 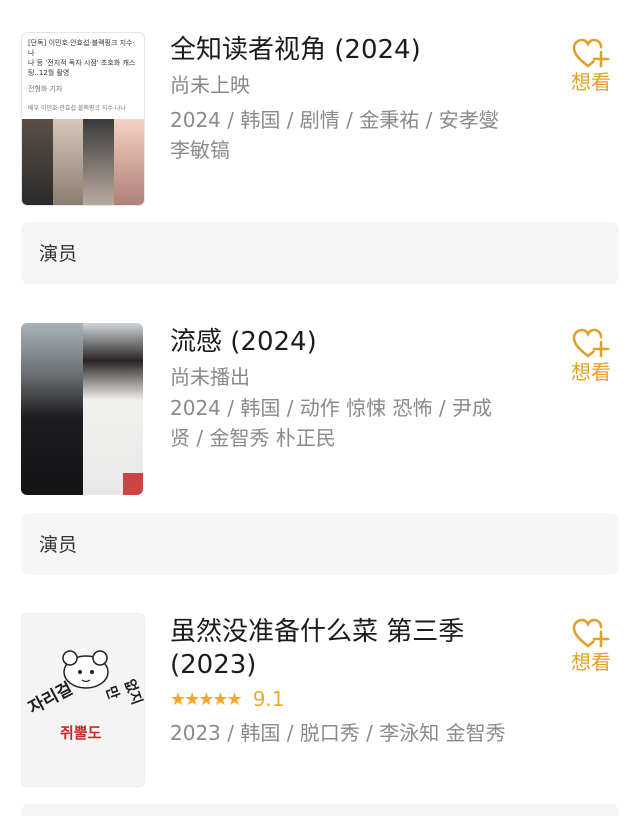 I want to click on poster-accent, so click(x=133, y=484).